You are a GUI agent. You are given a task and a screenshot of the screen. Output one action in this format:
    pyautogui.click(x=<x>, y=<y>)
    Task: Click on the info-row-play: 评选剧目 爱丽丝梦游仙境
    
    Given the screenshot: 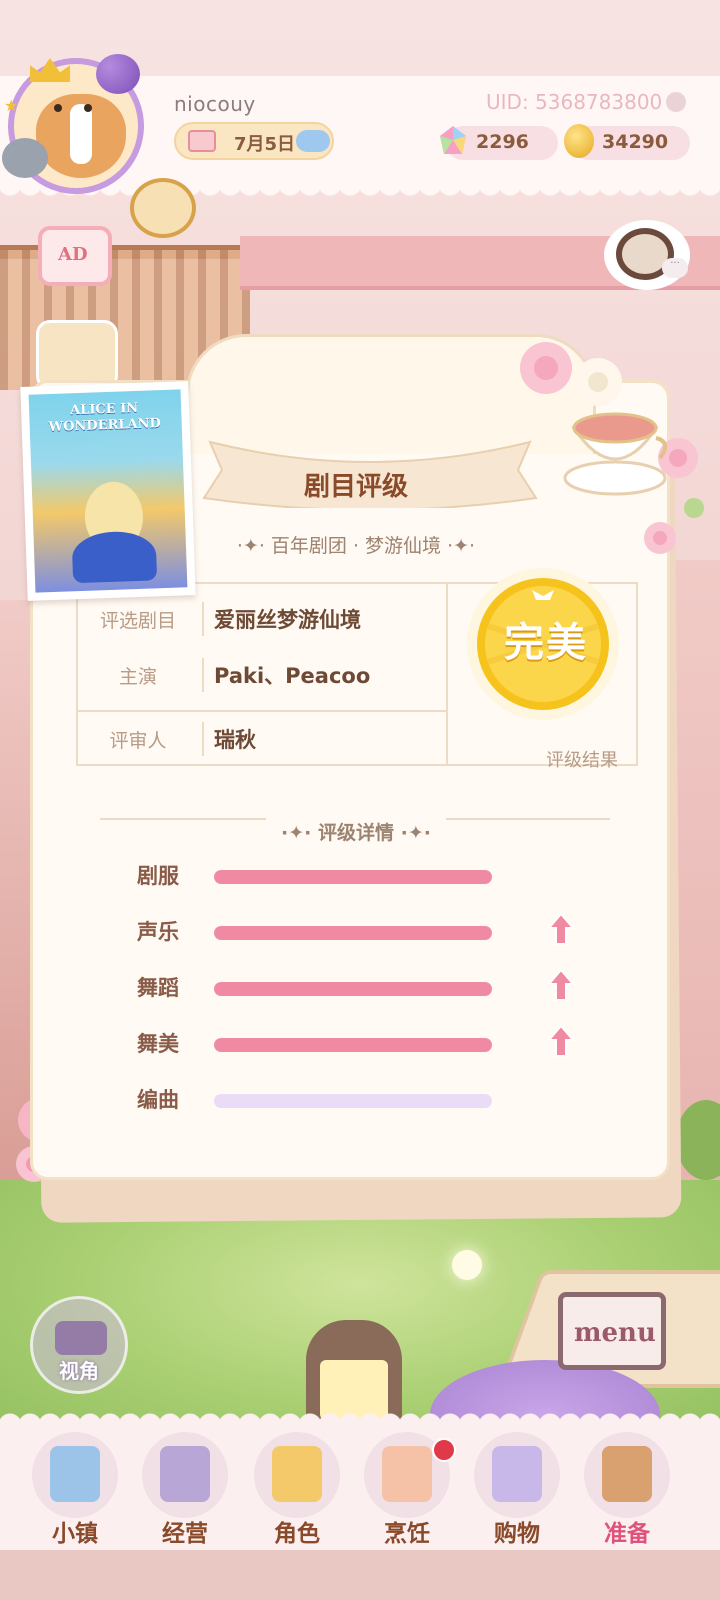 What is the action you would take?
    pyautogui.click(x=262, y=620)
    